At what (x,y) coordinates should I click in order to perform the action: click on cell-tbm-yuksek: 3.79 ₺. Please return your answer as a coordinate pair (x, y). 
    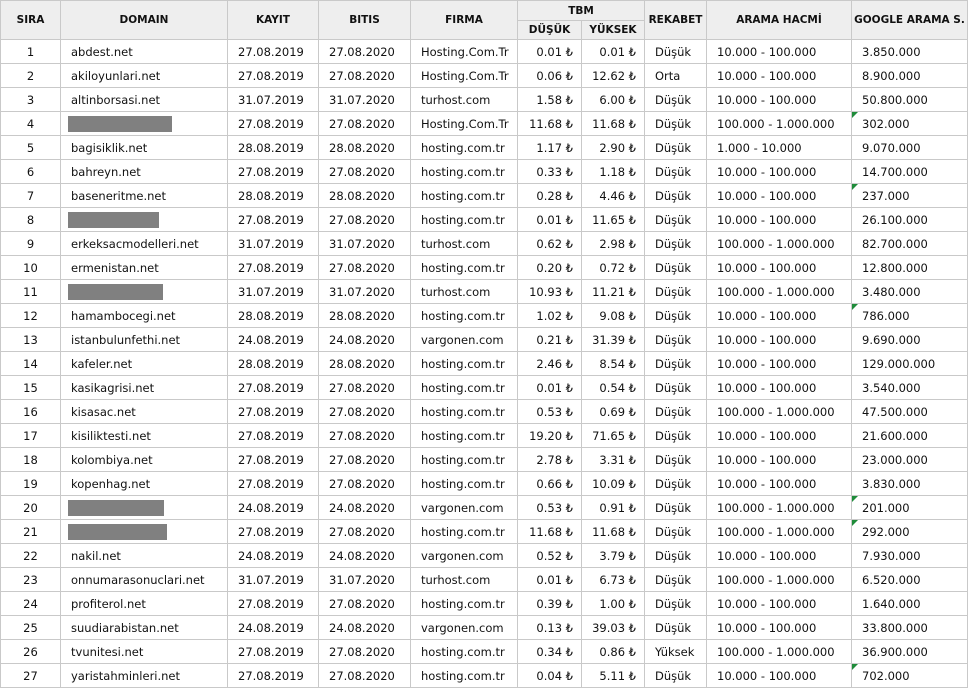
    Looking at the image, I should click on (613, 555).